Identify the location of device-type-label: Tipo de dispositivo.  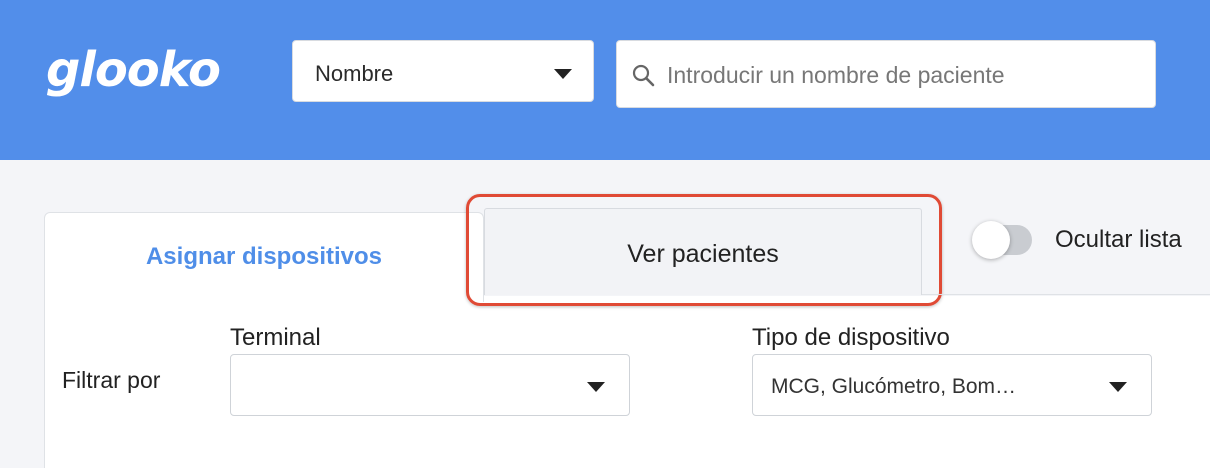
(851, 337).